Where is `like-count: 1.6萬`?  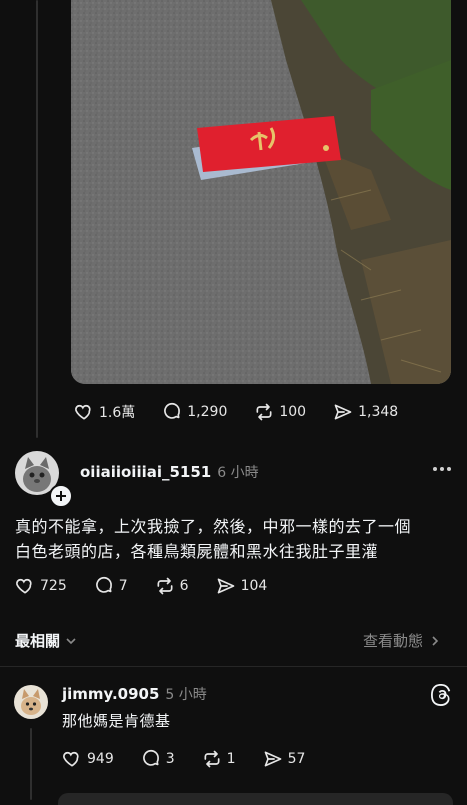 like-count: 1.6萬 is located at coordinates (117, 413).